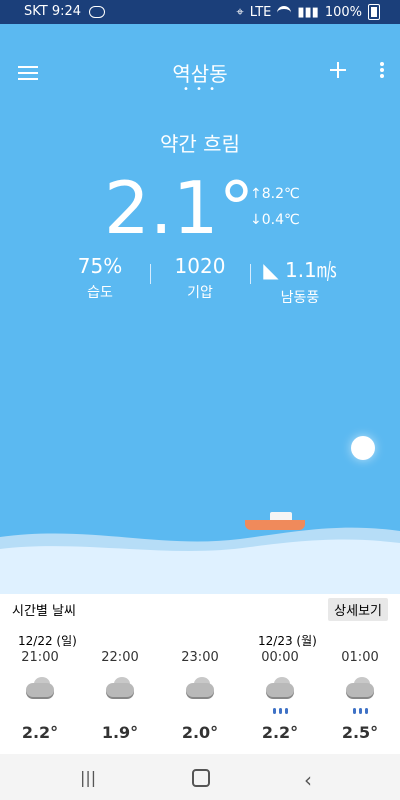  What do you see at coordinates (200, 12) in the screenshot?
I see `status-bar: SKT 9:24 ⌖ LTE ▮▮▮ 100%` at bounding box center [200, 12].